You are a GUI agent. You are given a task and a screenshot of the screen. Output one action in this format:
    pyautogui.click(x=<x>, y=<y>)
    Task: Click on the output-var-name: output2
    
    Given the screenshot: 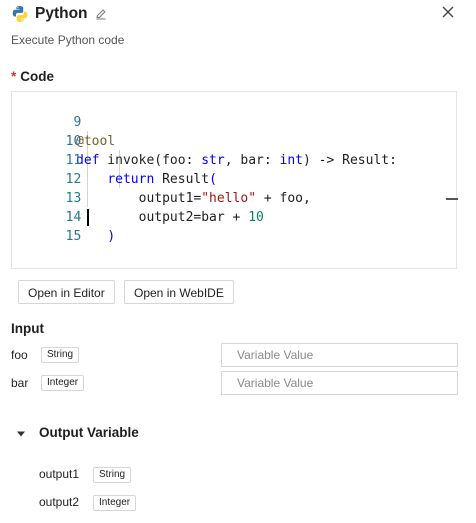 What is the action you would take?
    pyautogui.click(x=59, y=502)
    